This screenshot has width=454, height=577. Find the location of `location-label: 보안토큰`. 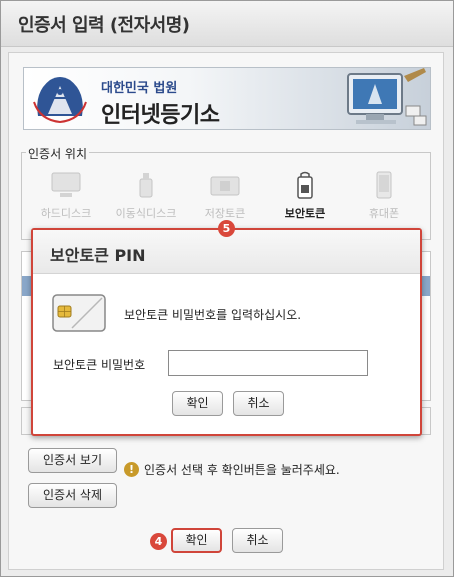

location-label: 보안토큰 is located at coordinates (305, 213).